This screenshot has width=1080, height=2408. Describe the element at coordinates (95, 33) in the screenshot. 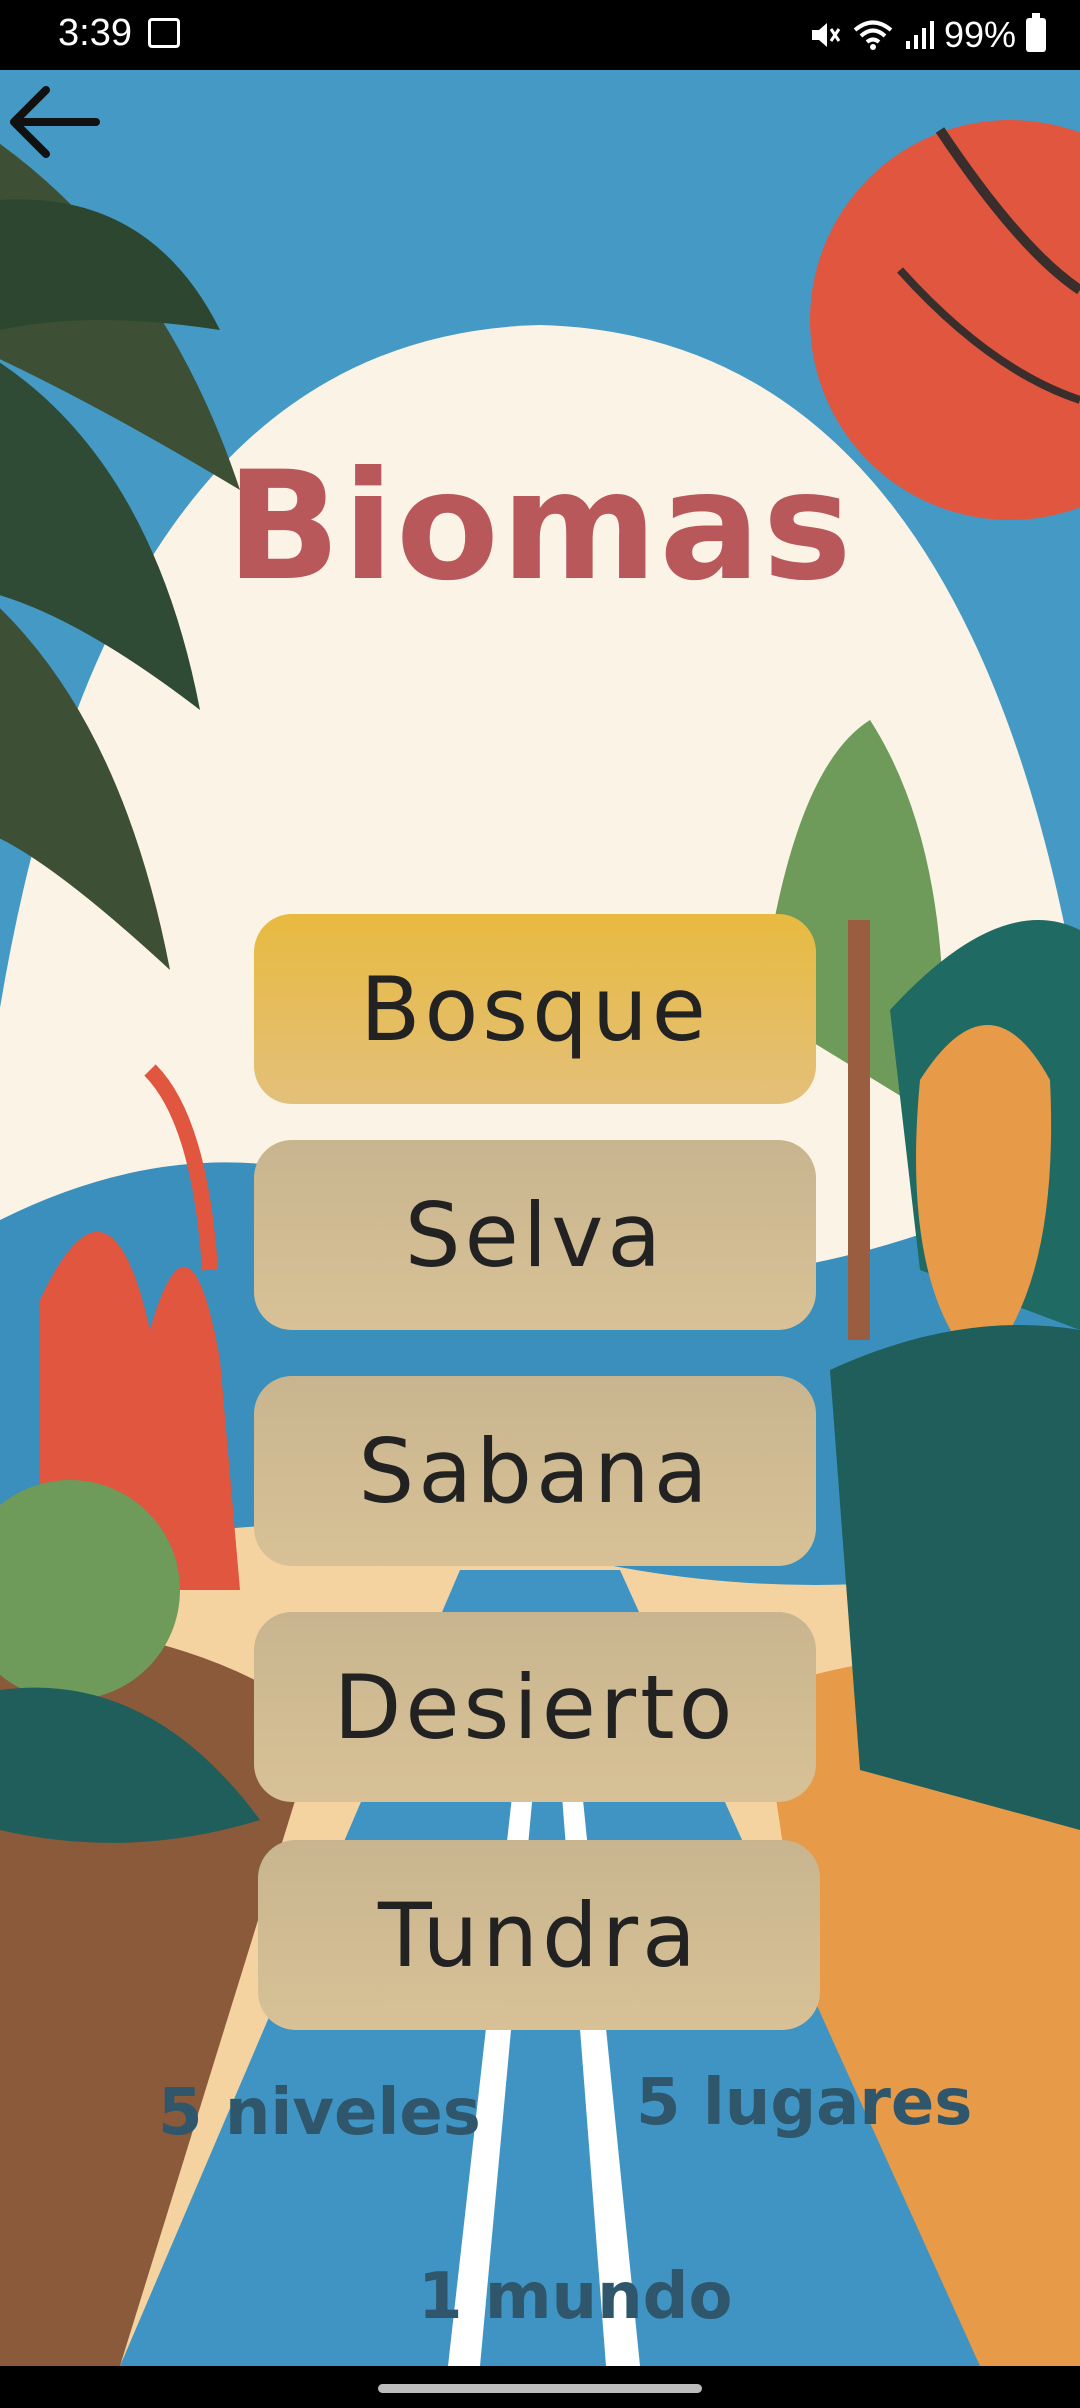

I see `status-time: 3:39` at that location.